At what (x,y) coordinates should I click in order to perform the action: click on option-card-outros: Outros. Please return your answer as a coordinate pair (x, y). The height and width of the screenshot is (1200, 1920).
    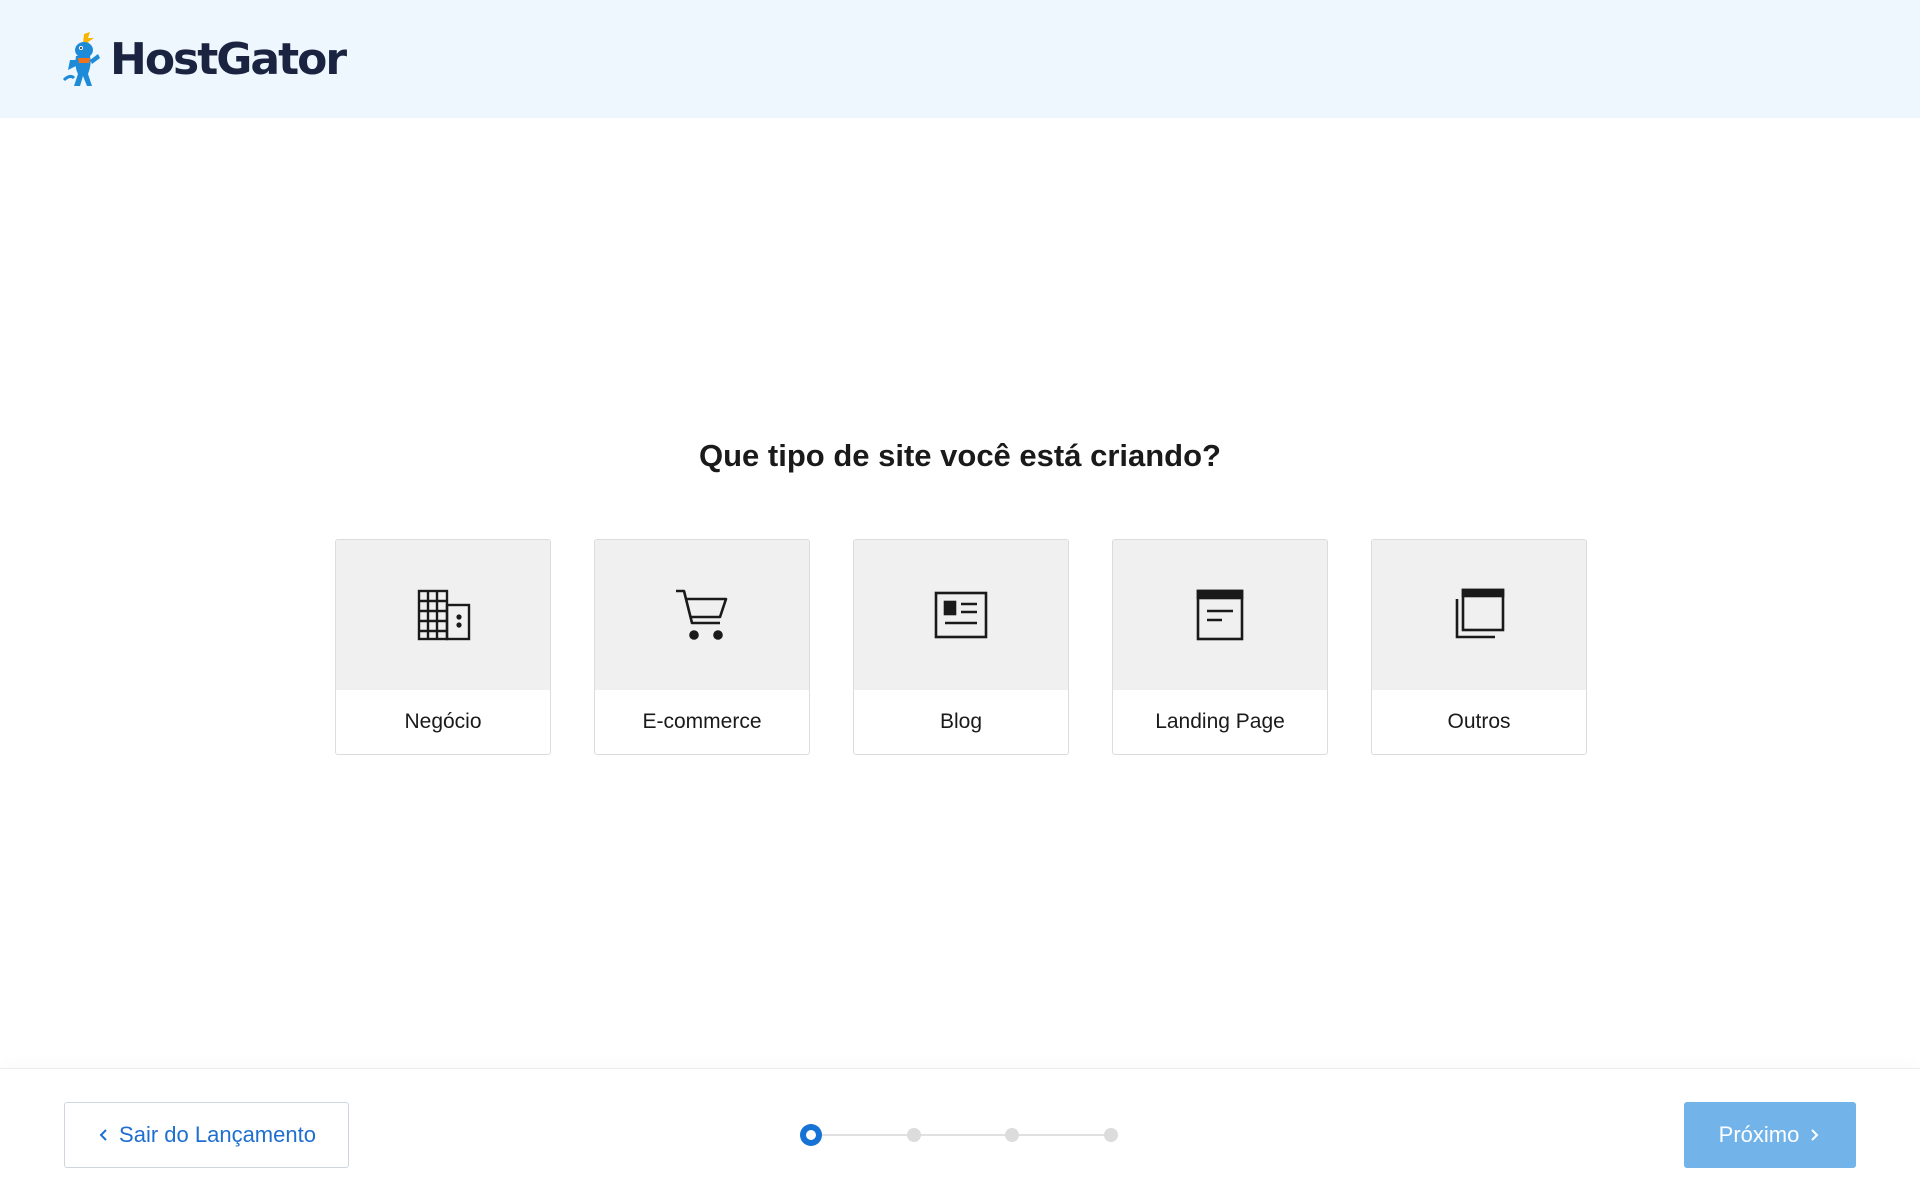
    Looking at the image, I should click on (1479, 647).